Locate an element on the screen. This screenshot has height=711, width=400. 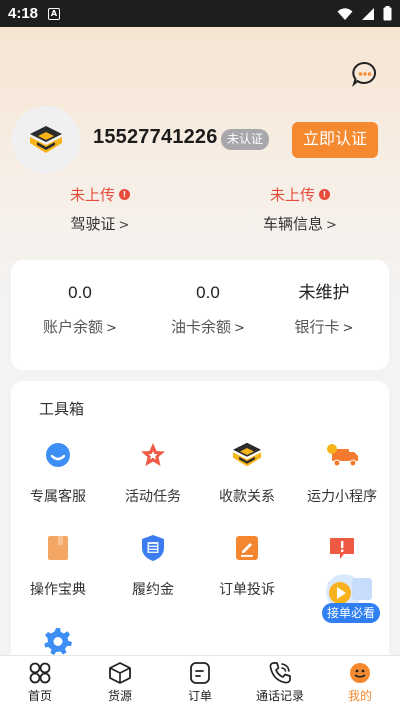
account-balance-value: 0.0 is located at coordinates (80, 292).